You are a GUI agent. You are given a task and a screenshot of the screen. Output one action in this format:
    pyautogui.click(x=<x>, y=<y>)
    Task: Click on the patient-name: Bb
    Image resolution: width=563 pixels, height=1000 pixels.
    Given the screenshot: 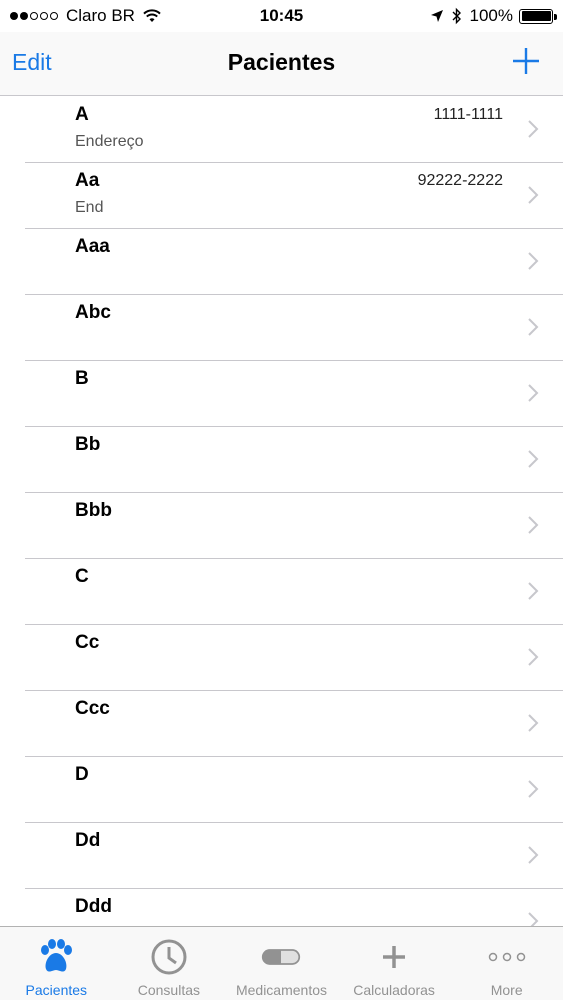 What is the action you would take?
    pyautogui.click(x=88, y=444)
    